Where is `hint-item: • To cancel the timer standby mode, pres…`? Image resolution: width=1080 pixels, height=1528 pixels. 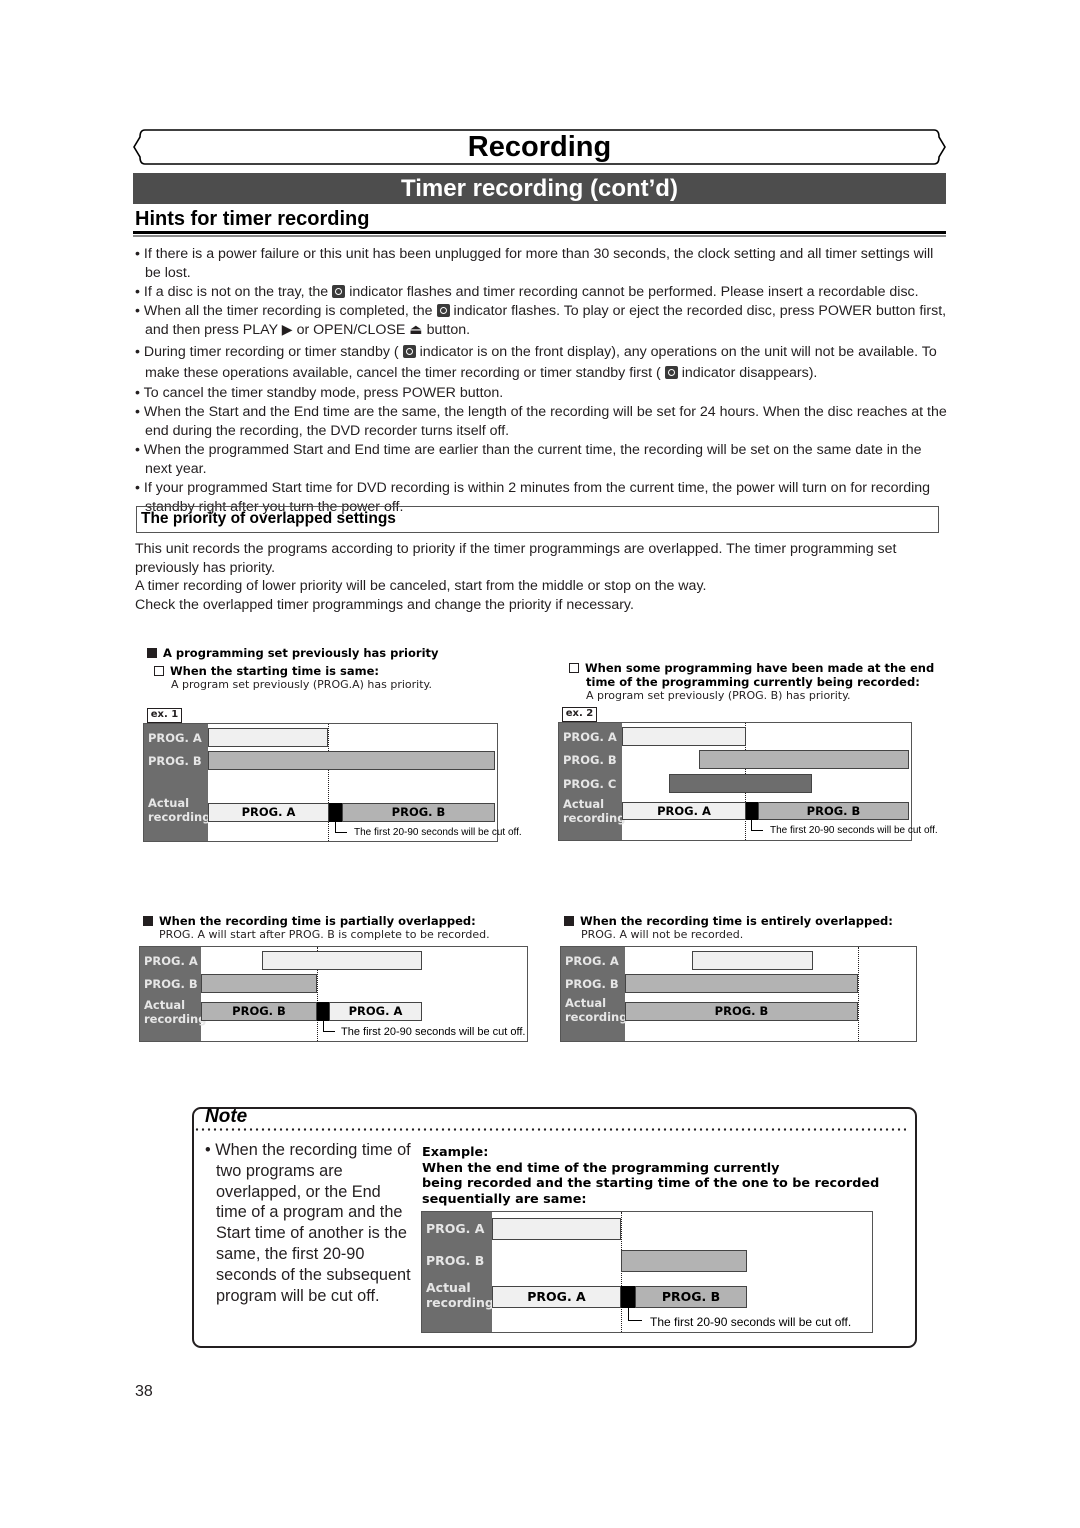
hint-item: • To cancel the timer standby mode, pres… is located at coordinates (319, 393).